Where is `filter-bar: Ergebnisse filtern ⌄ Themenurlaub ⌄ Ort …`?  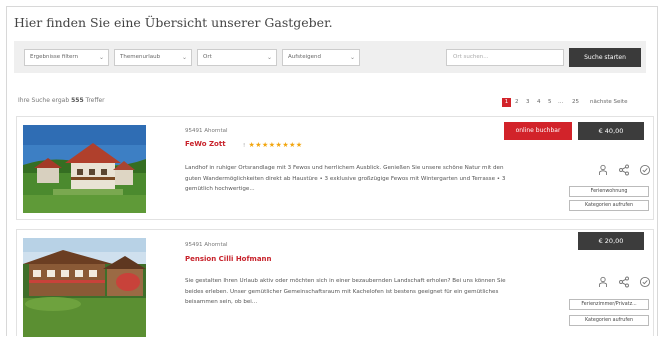
filter-bar: Ergebnisse filtern ⌄ Themenurlaub ⌄ Ort … is located at coordinates (330, 57).